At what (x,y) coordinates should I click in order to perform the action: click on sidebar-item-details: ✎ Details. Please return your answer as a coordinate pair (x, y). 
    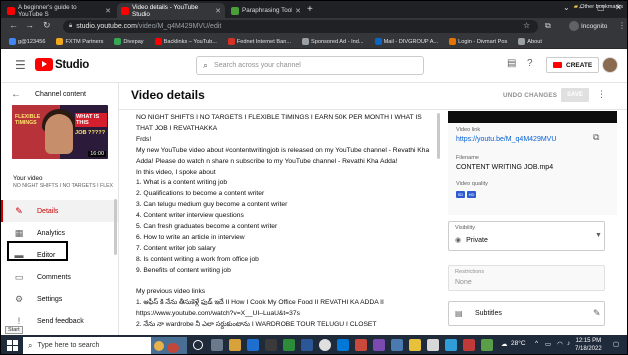
    Looking at the image, I should click on (59, 211).